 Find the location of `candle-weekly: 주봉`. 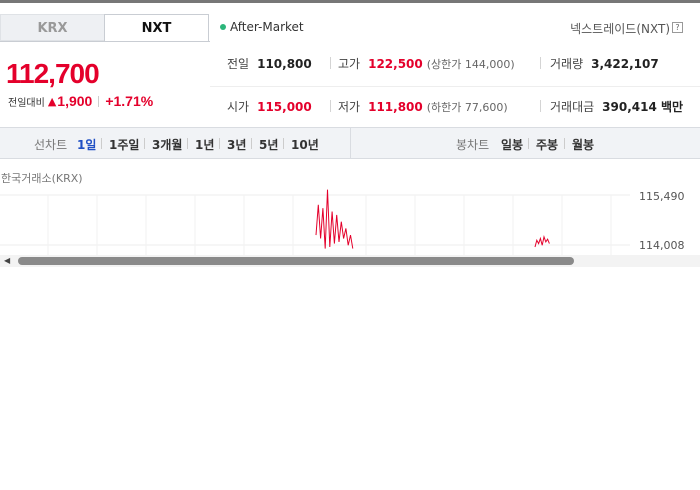

candle-weekly: 주봉 is located at coordinates (547, 144).